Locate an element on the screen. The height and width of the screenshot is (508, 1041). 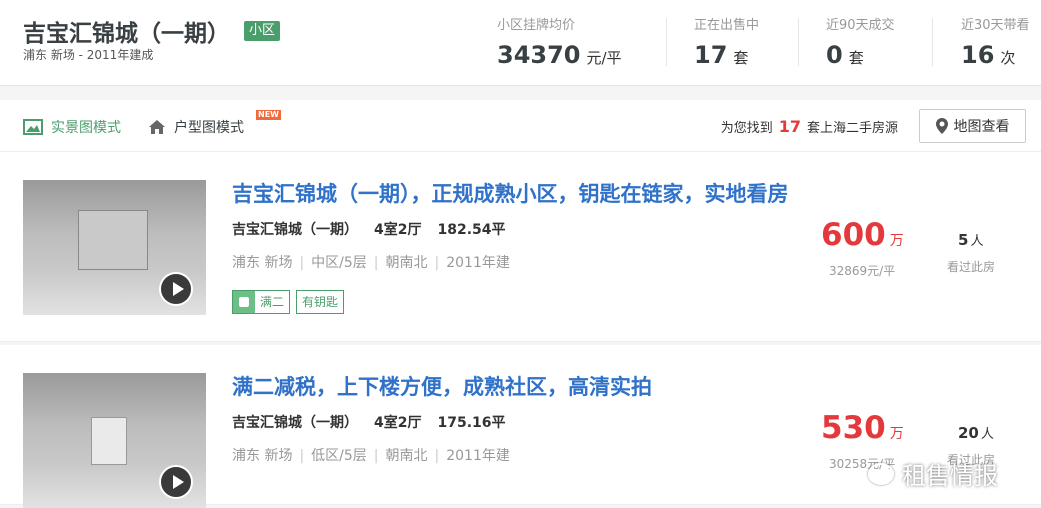
result-count: 为您找到 17 套上海二手房源 is located at coordinates (809, 126).